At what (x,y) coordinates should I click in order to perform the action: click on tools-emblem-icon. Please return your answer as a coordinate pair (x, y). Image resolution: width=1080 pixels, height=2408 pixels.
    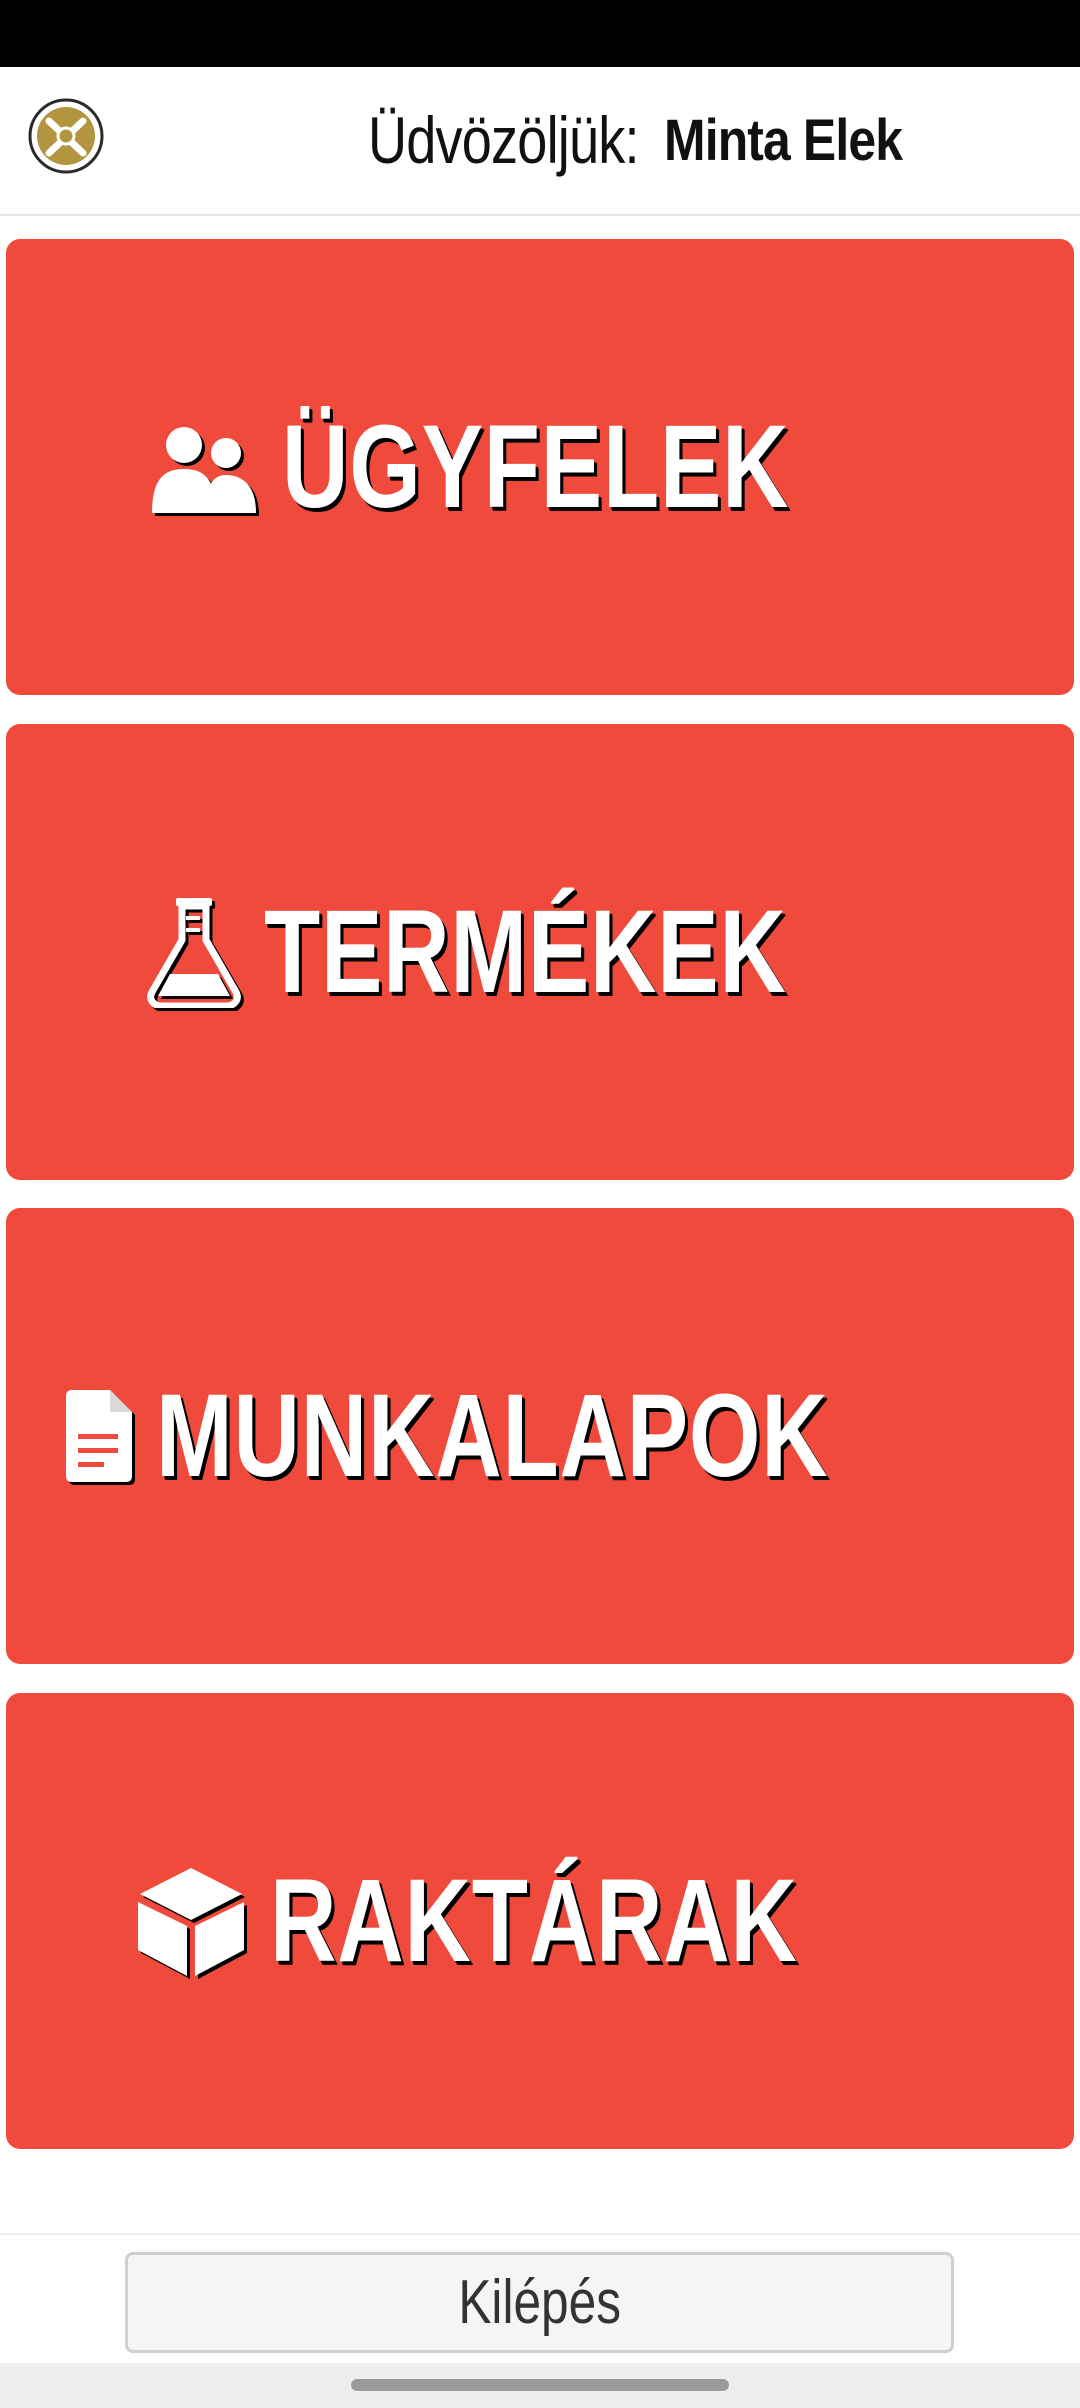
    Looking at the image, I should click on (66, 136).